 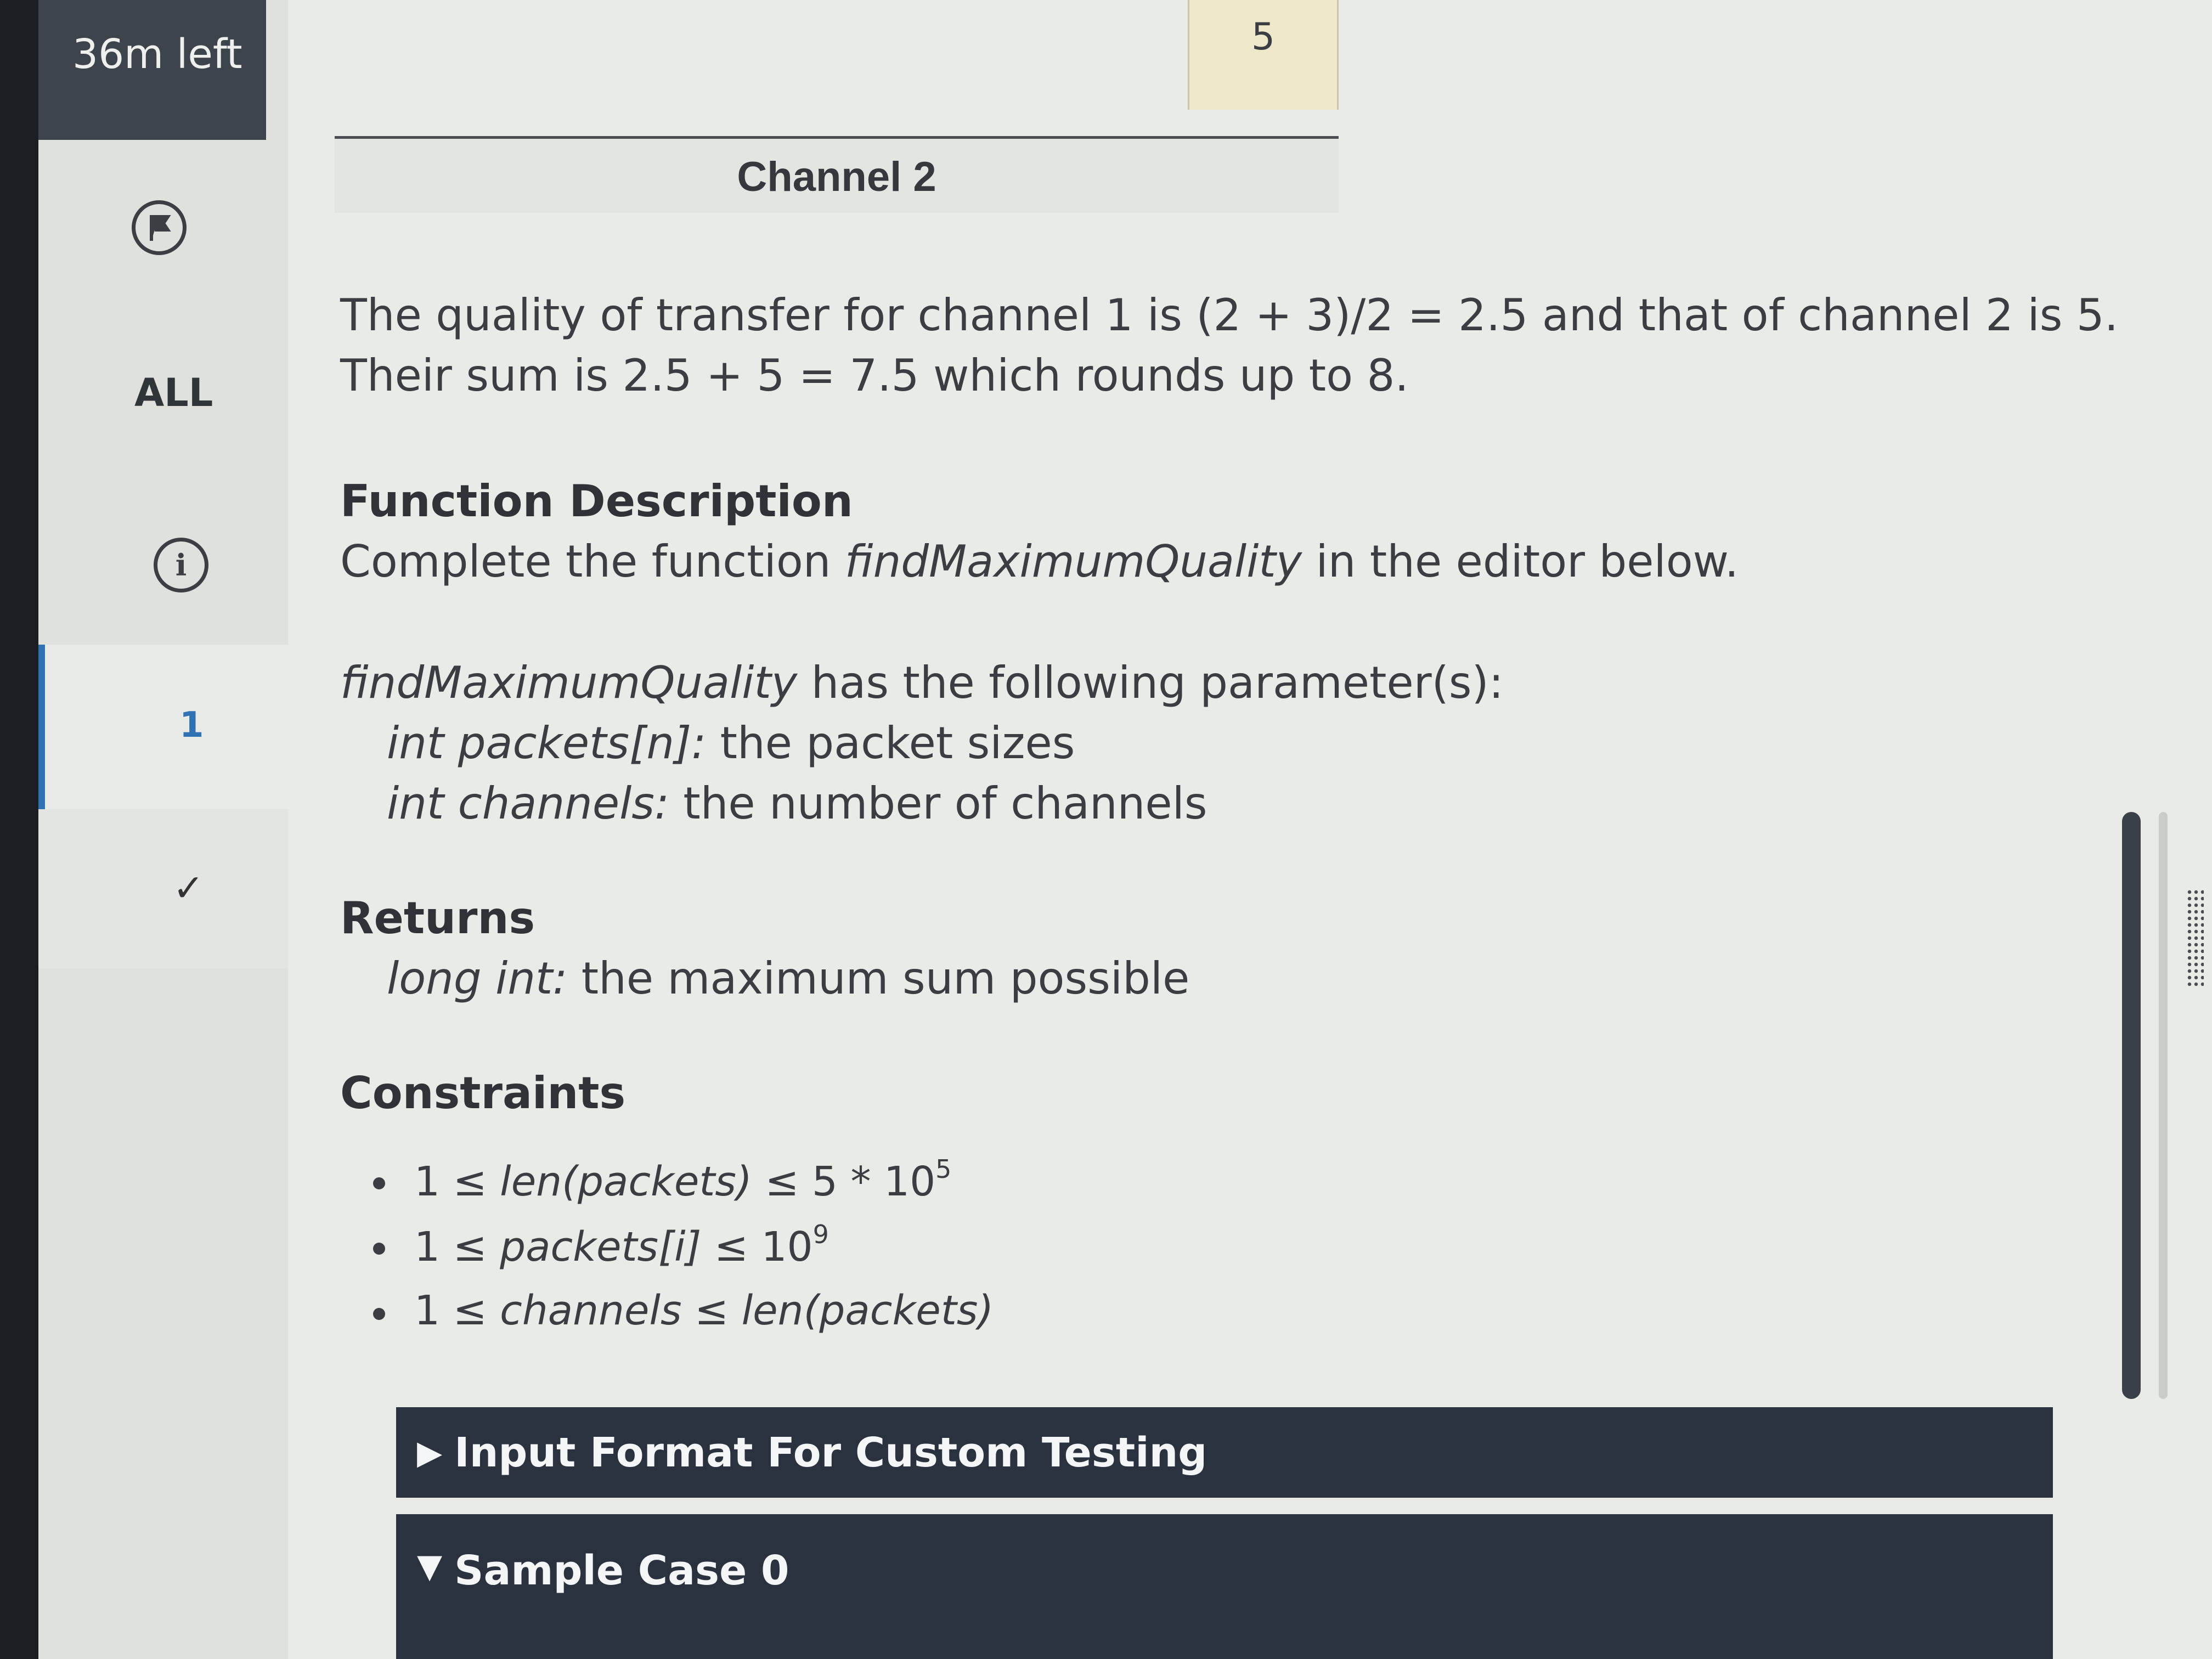 What do you see at coordinates (569, 682) in the screenshot?
I see `param-function-name: findMaximumQuality` at bounding box center [569, 682].